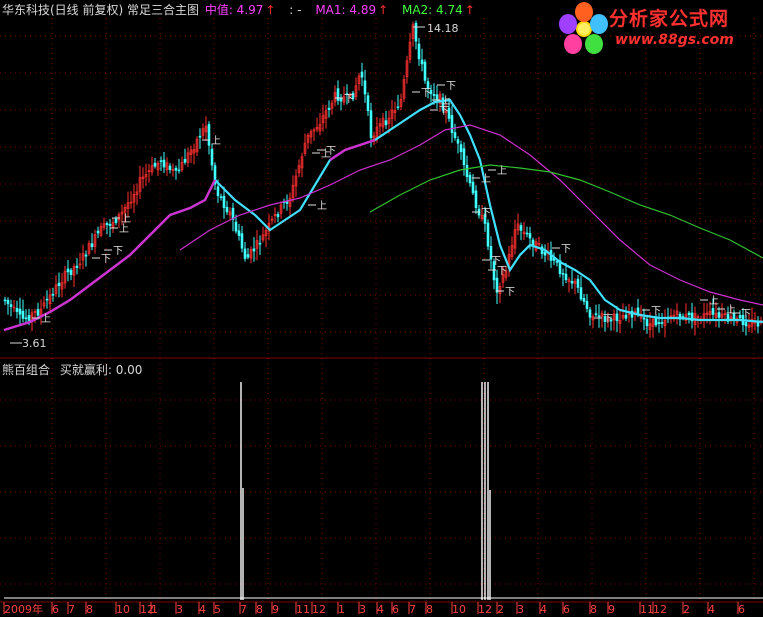 The width and height of the screenshot is (763, 617). What do you see at coordinates (26, 370) in the screenshot?
I see `indicator-name: 熊百组合` at bounding box center [26, 370].